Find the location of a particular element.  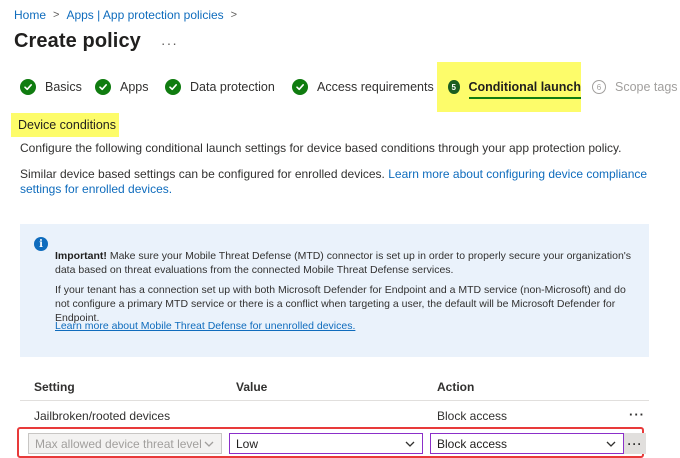

value-dropdown-text: Low is located at coordinates (247, 443).